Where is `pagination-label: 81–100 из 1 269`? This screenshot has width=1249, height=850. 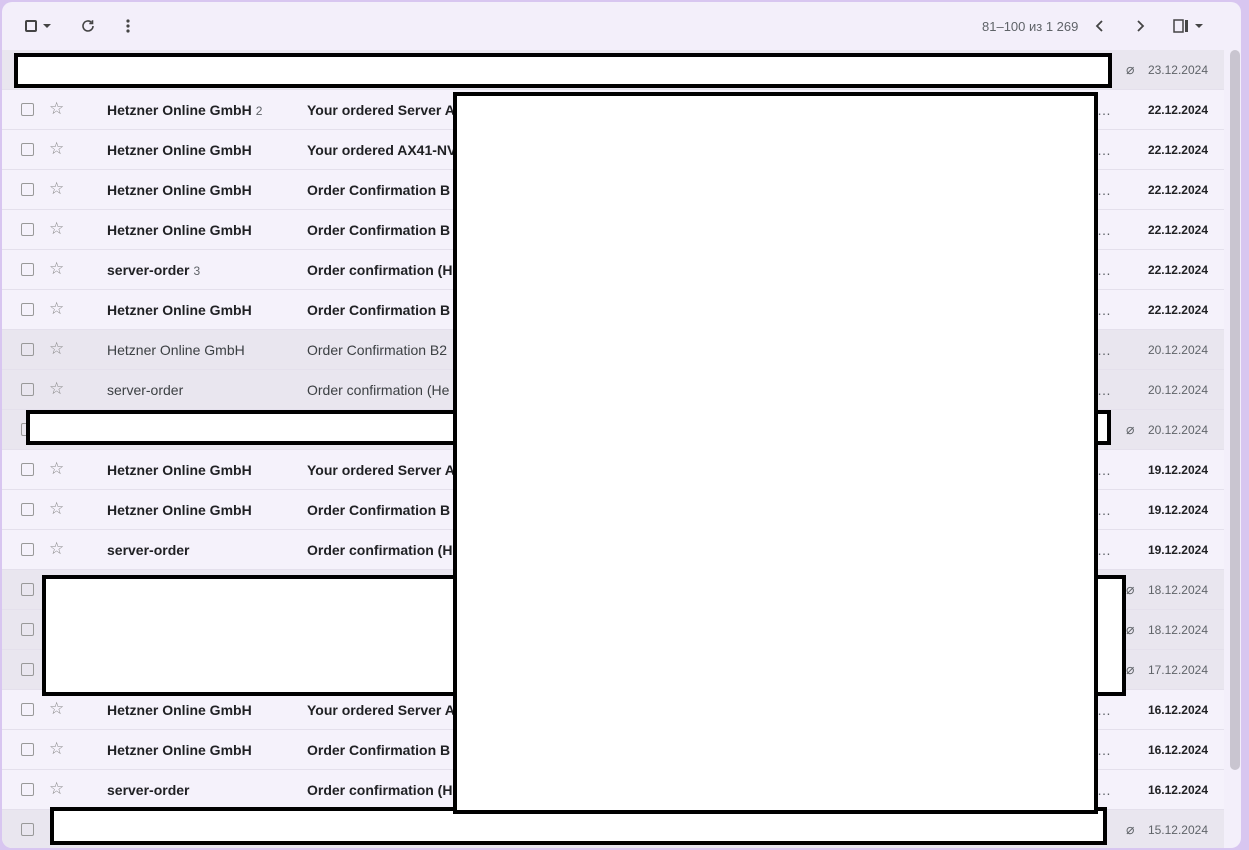 pagination-label: 81–100 из 1 269 is located at coordinates (1030, 26).